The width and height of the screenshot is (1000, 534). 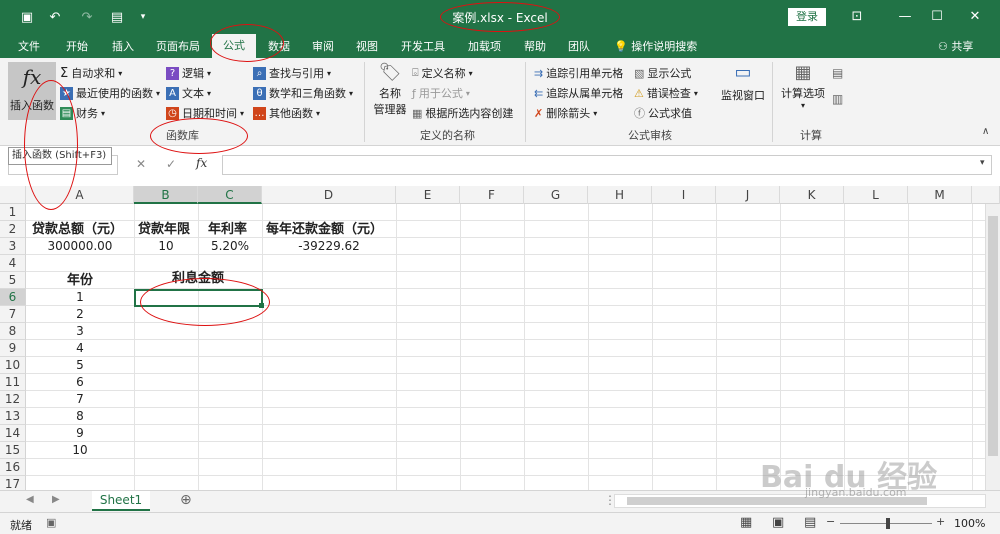 What do you see at coordinates (13, 433) in the screenshot?
I see `row-header: 14` at bounding box center [13, 433].